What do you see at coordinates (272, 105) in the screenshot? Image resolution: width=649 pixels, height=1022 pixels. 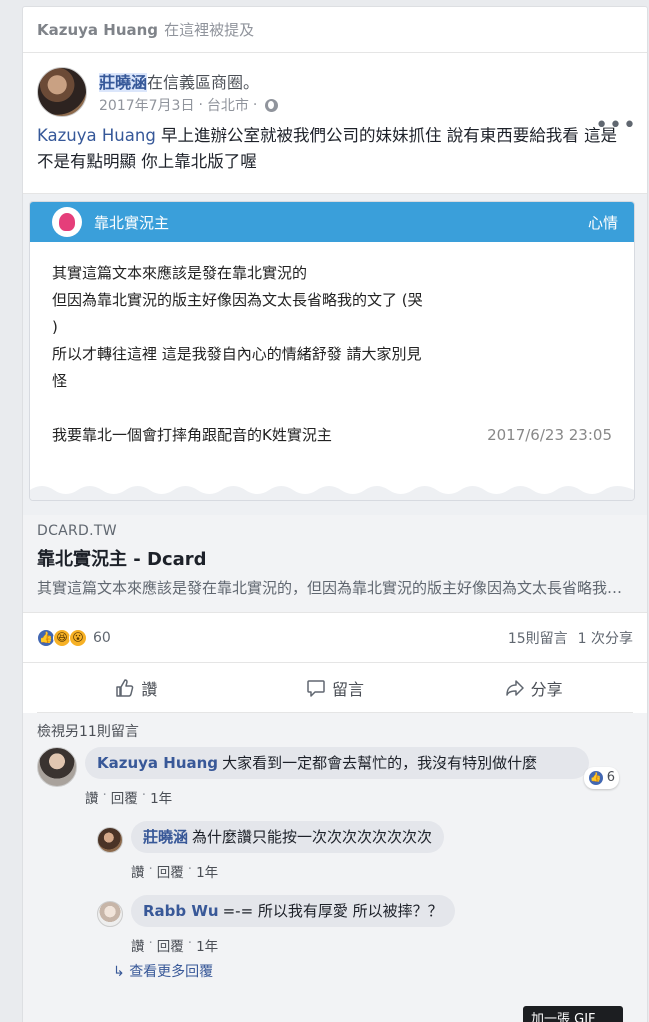 I see `globe-icon` at bounding box center [272, 105].